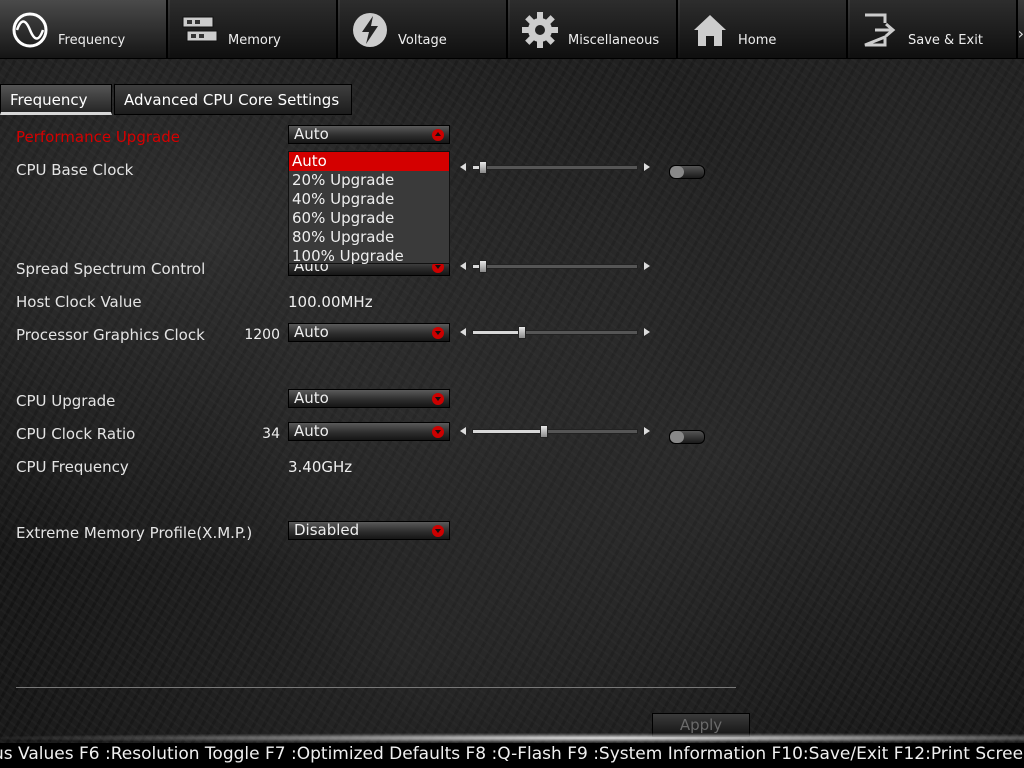  I want to click on processor-graphics-clock-slider, so click(555, 332).